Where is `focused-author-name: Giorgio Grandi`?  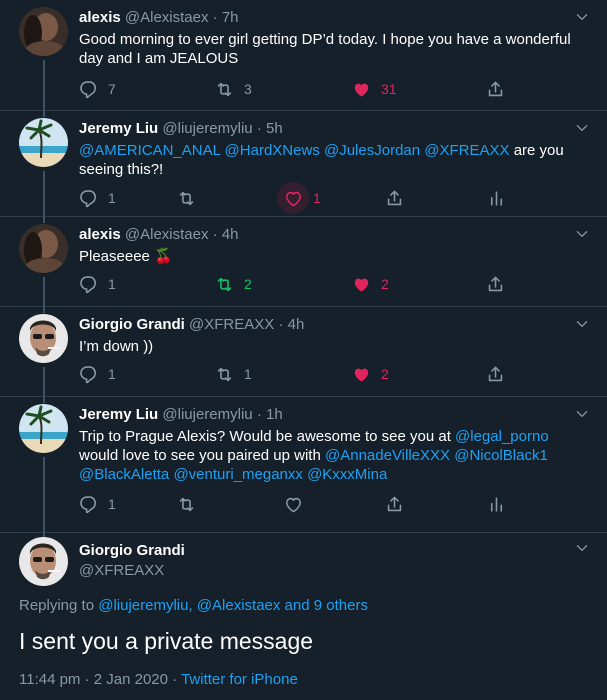
focused-author-name: Giorgio Grandi is located at coordinates (132, 550).